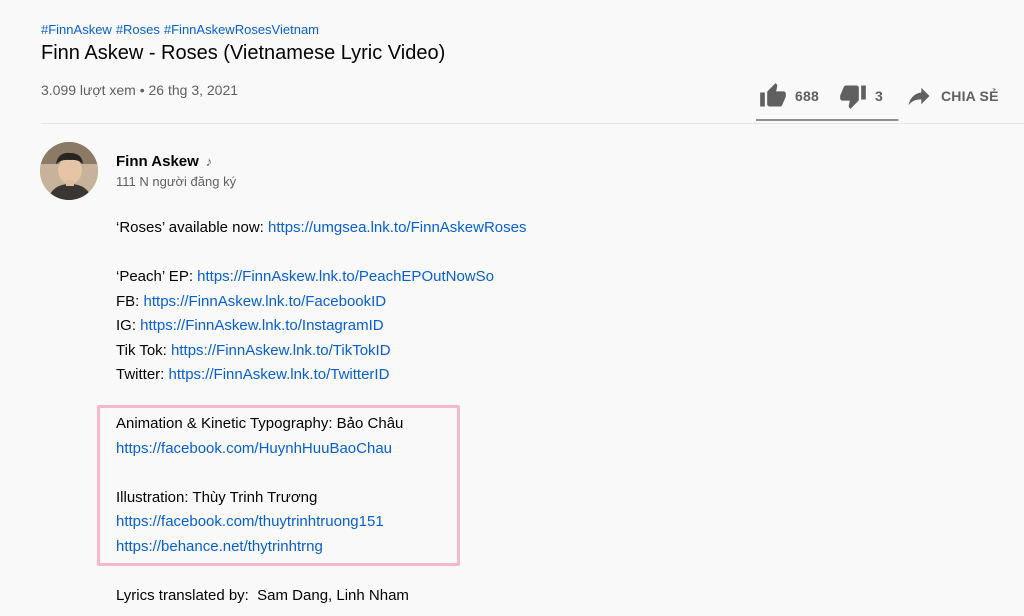 The height and width of the screenshot is (616, 1024). I want to click on channel-avatar, so click(69, 171).